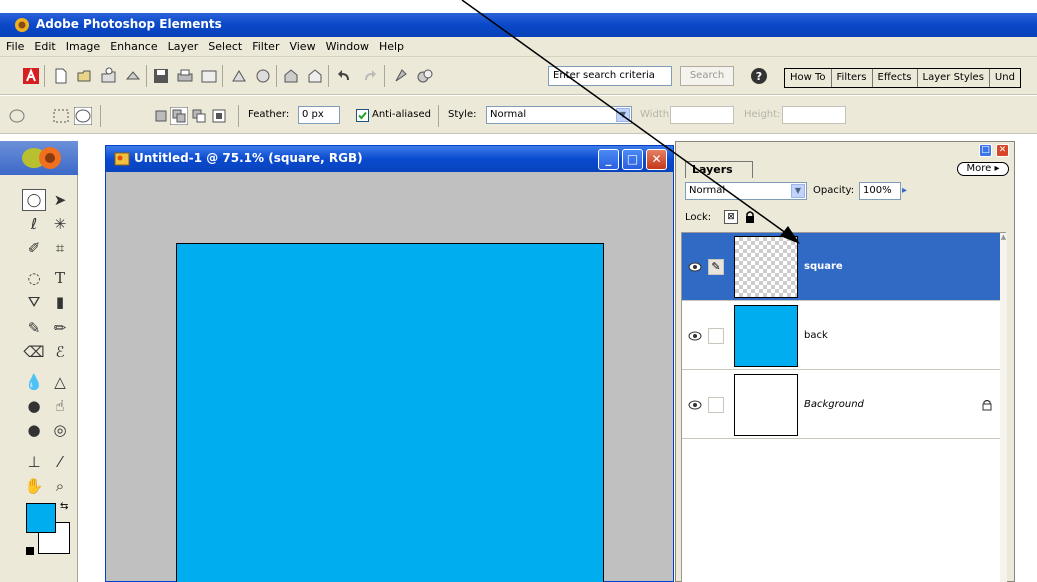 This screenshot has width=1037, height=582. I want to click on eyedropper-tool-icon: ⁄, so click(60, 462).